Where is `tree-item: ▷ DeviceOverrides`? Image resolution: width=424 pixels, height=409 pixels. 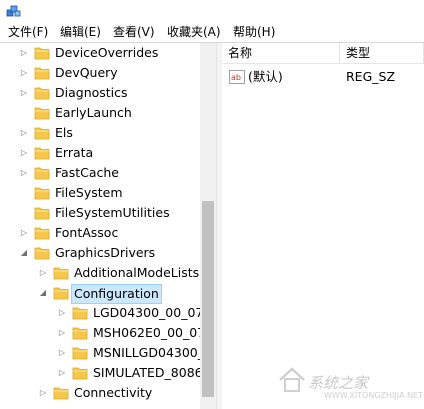 tree-item: ▷ DeviceOverrides is located at coordinates (100, 53).